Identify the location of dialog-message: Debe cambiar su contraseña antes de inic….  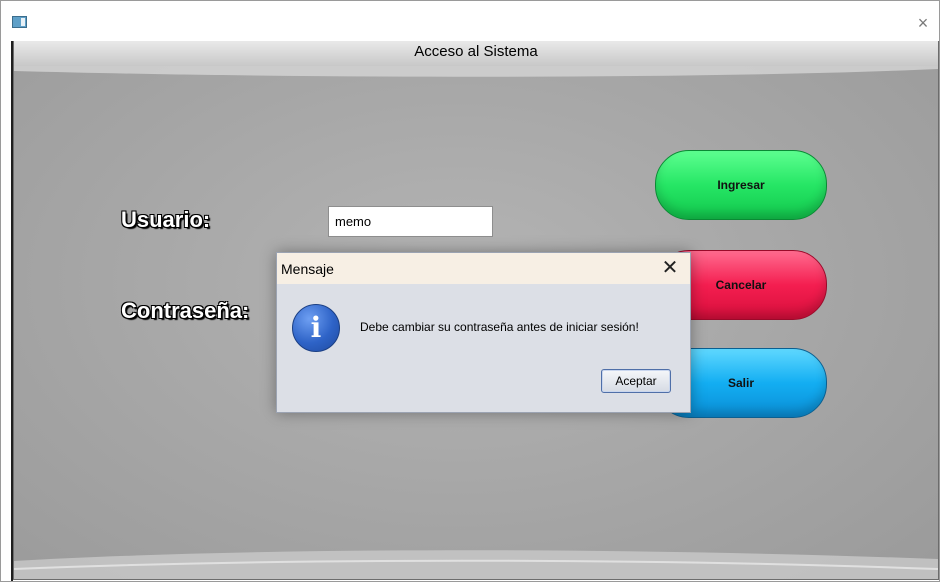
(499, 327).